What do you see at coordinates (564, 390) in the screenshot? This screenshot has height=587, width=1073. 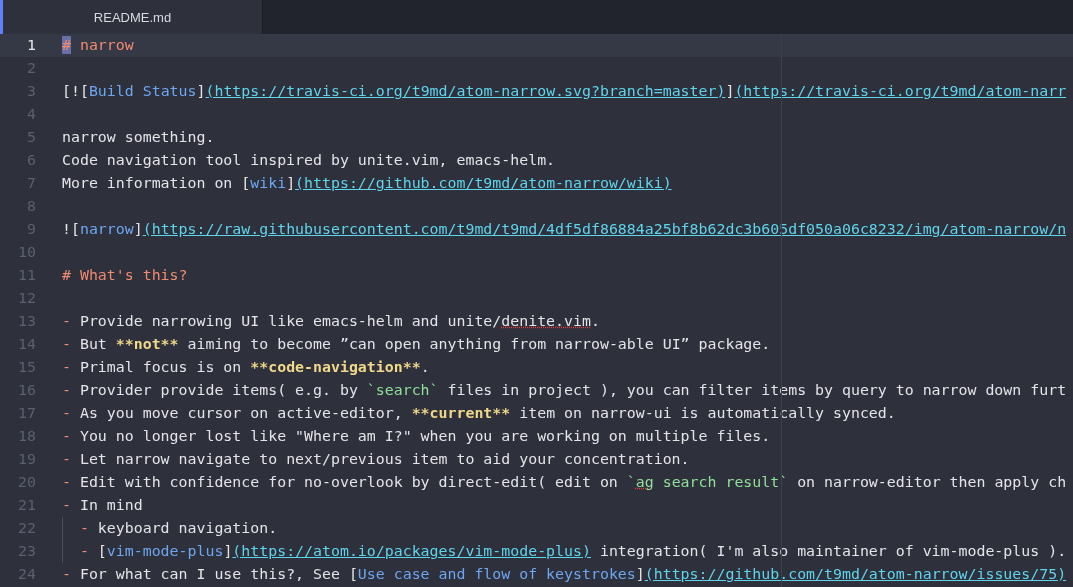 I see `code-line: - Provider provide items( e.g. by `search` files in project ), you can filter items by query to narrow down furt` at bounding box center [564, 390].